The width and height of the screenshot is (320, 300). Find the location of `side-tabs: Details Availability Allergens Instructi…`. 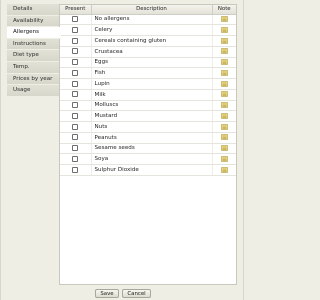

side-tabs: Details Availability Allergens Instructi… is located at coordinates (34, 50).